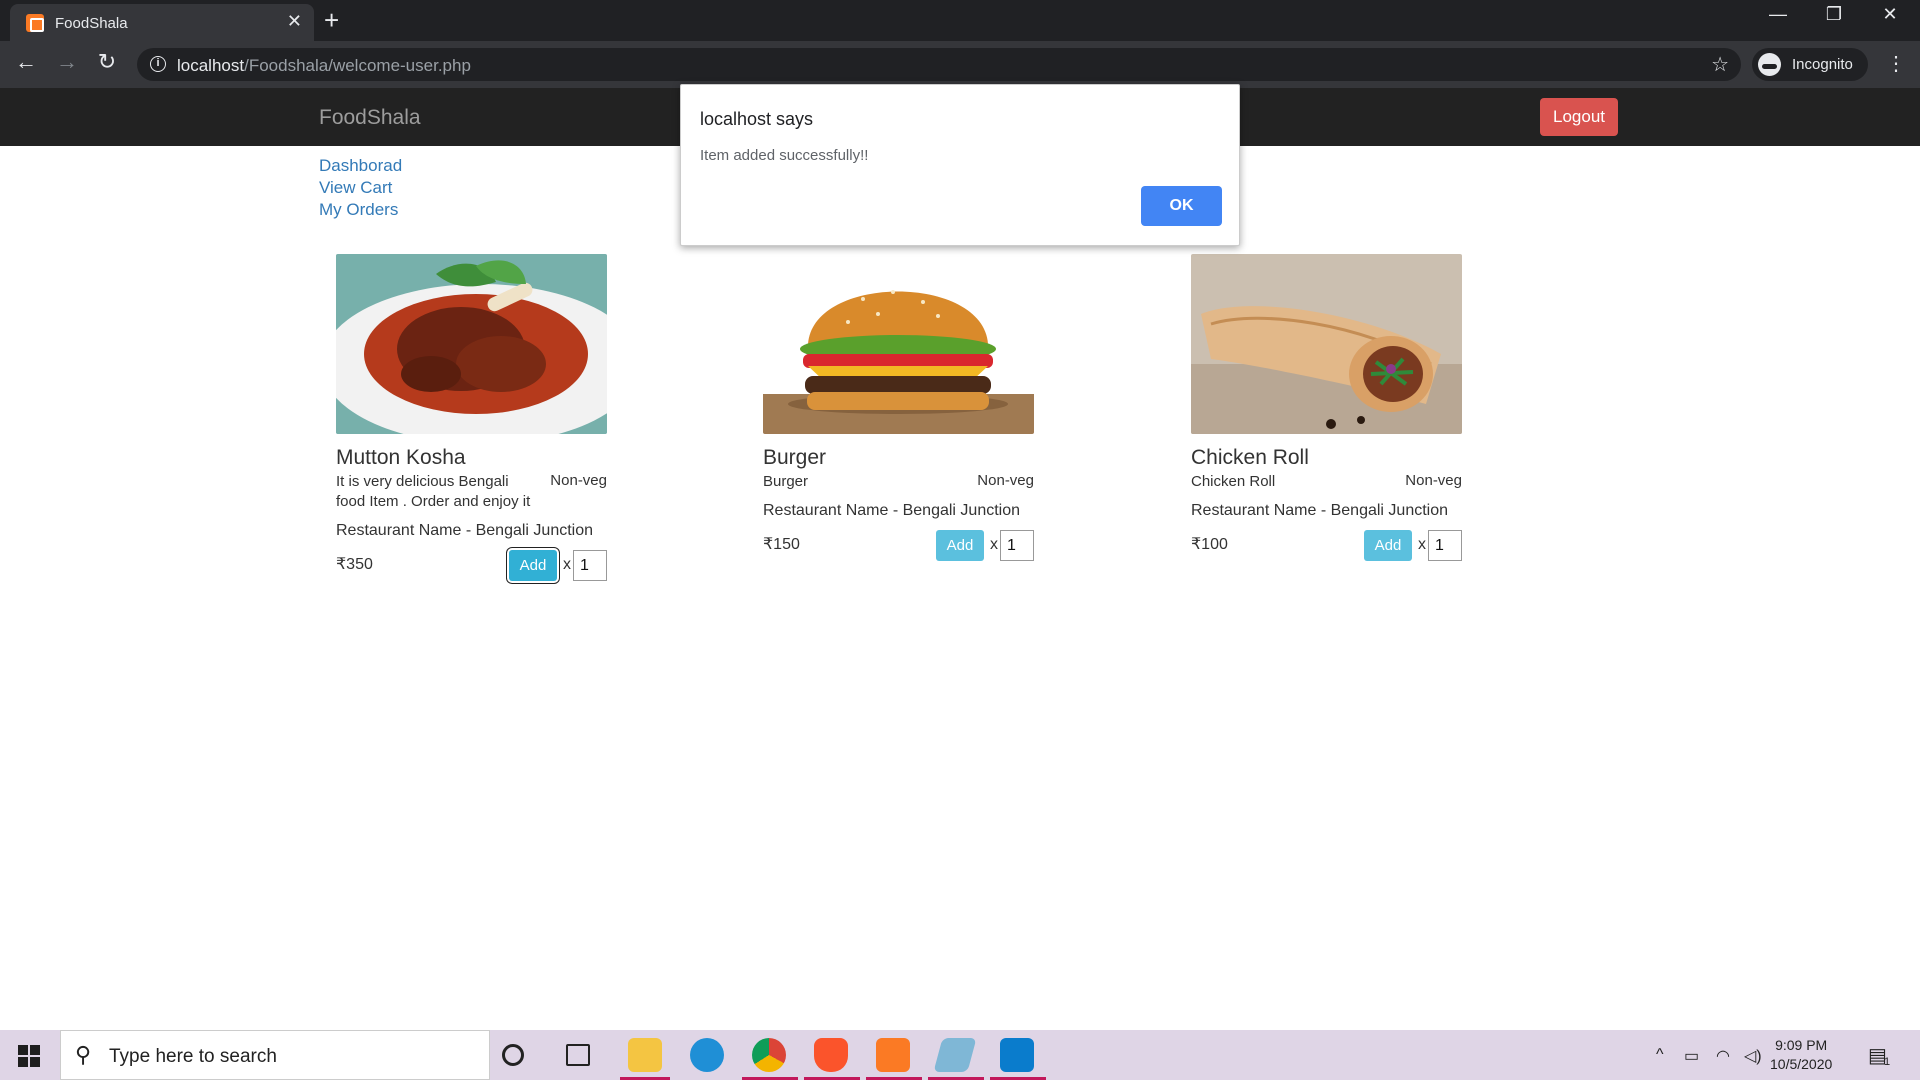  What do you see at coordinates (1801, 1045) in the screenshot?
I see `clock-time: 9:09 PM` at bounding box center [1801, 1045].